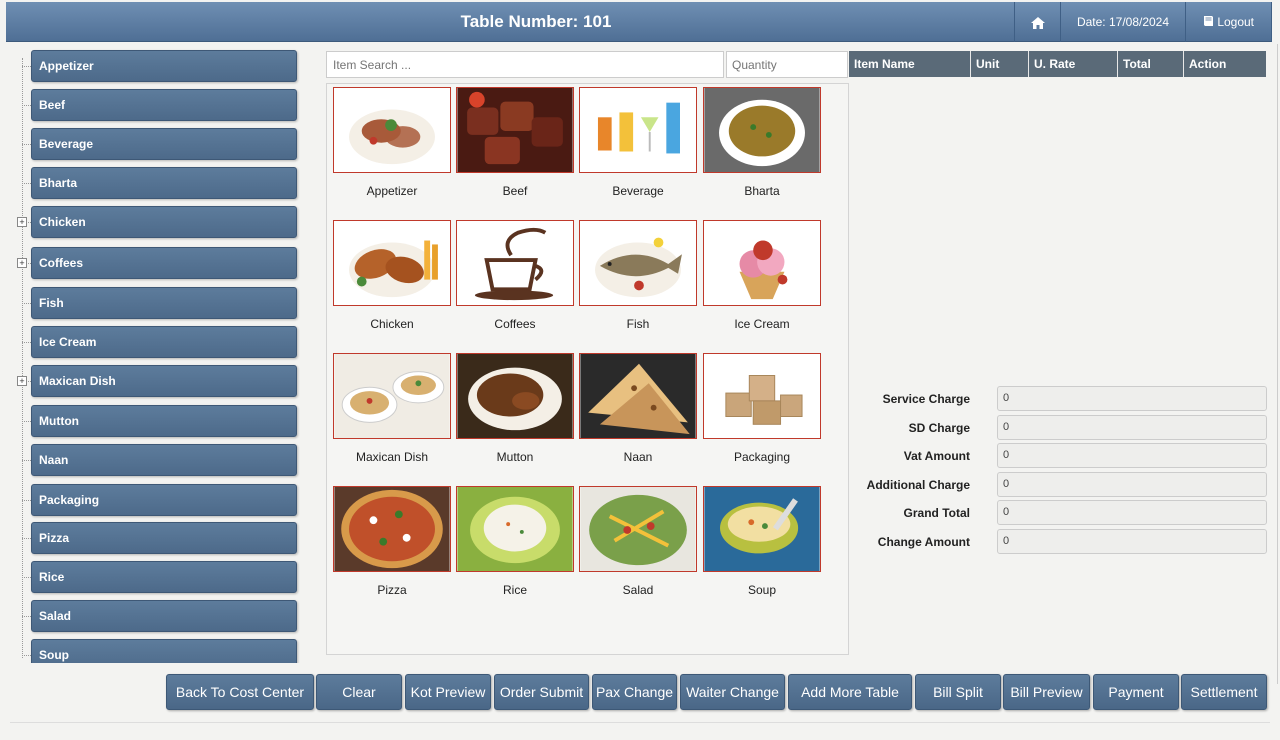  What do you see at coordinates (164, 263) in the screenshot?
I see `sidebar-item-coffees: Coffees` at bounding box center [164, 263].